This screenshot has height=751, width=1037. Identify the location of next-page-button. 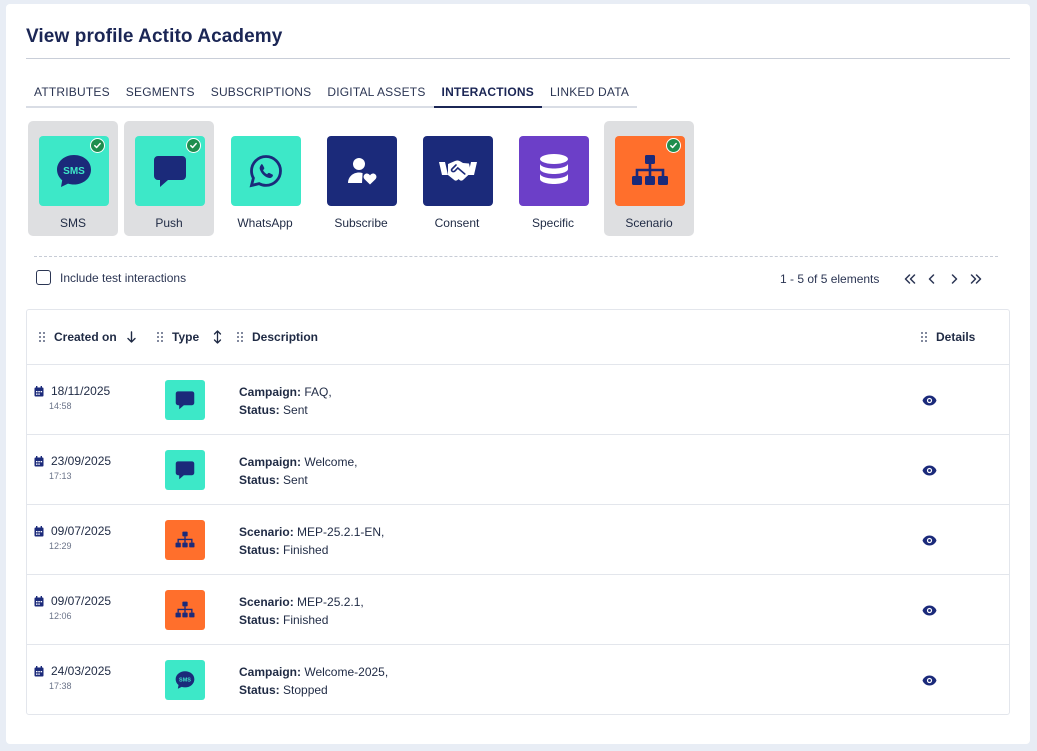
(954, 279).